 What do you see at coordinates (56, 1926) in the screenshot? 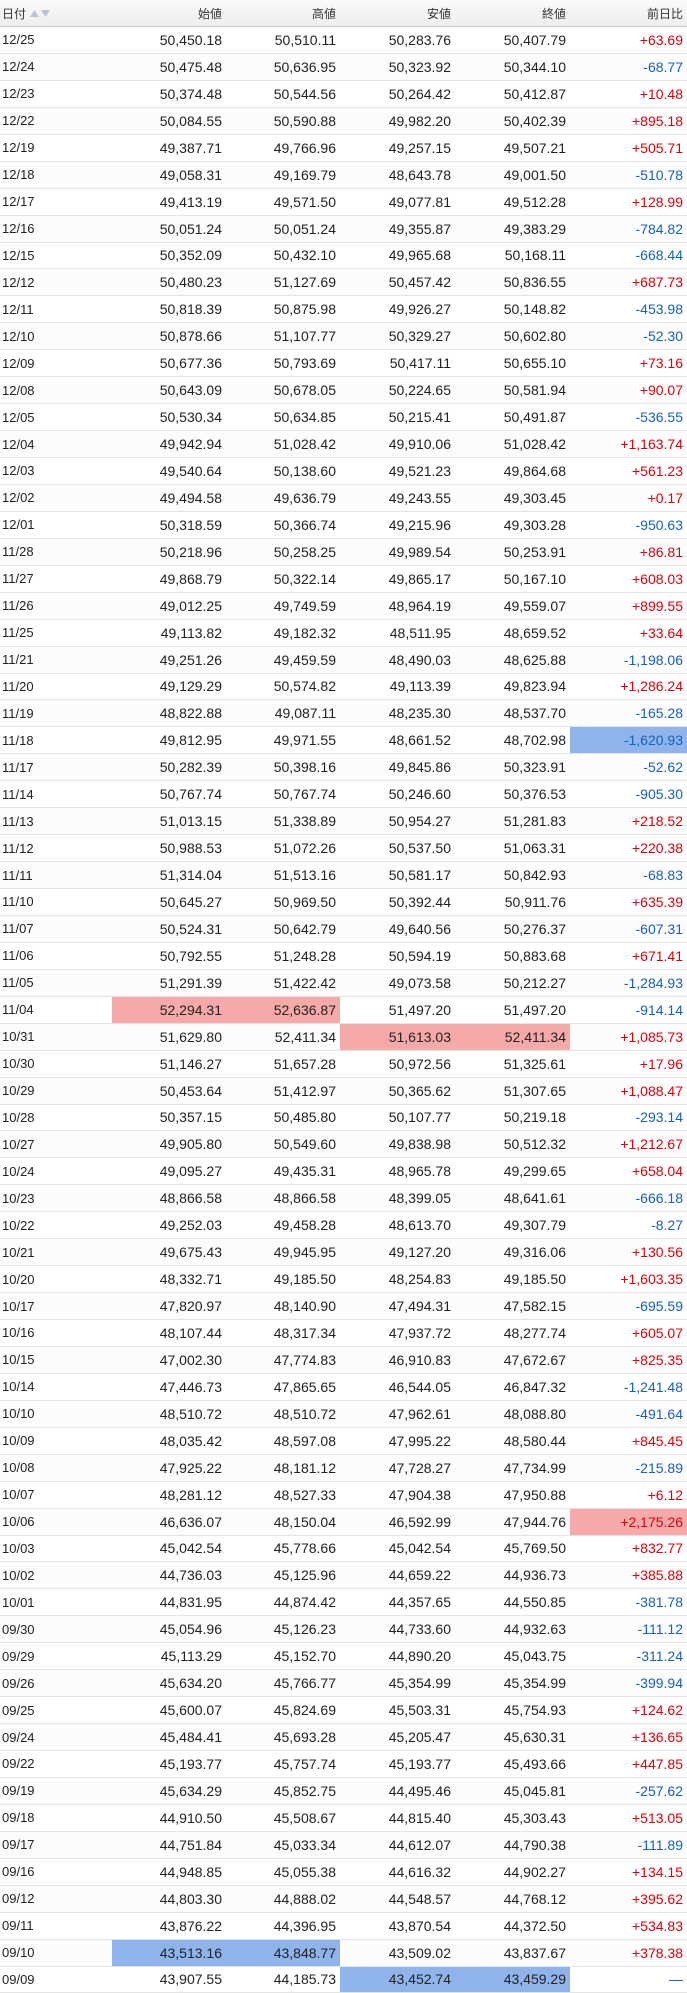
I see `date-cell: 09/11` at bounding box center [56, 1926].